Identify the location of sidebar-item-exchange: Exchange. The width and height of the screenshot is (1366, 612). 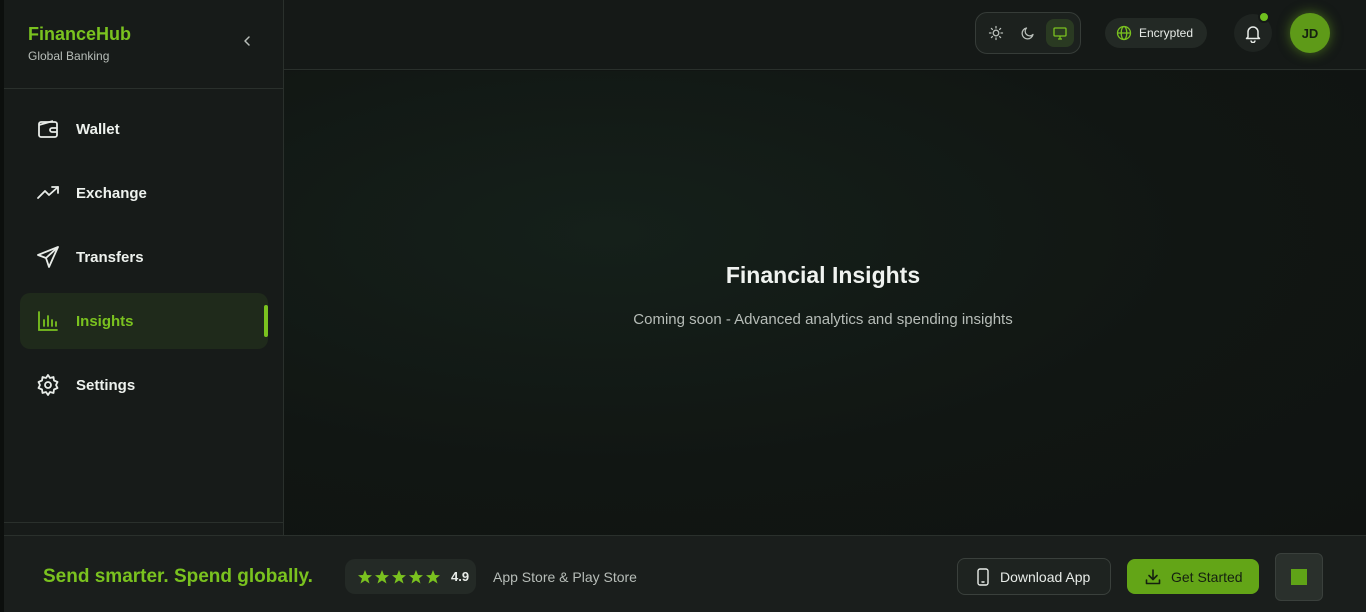
(144, 193).